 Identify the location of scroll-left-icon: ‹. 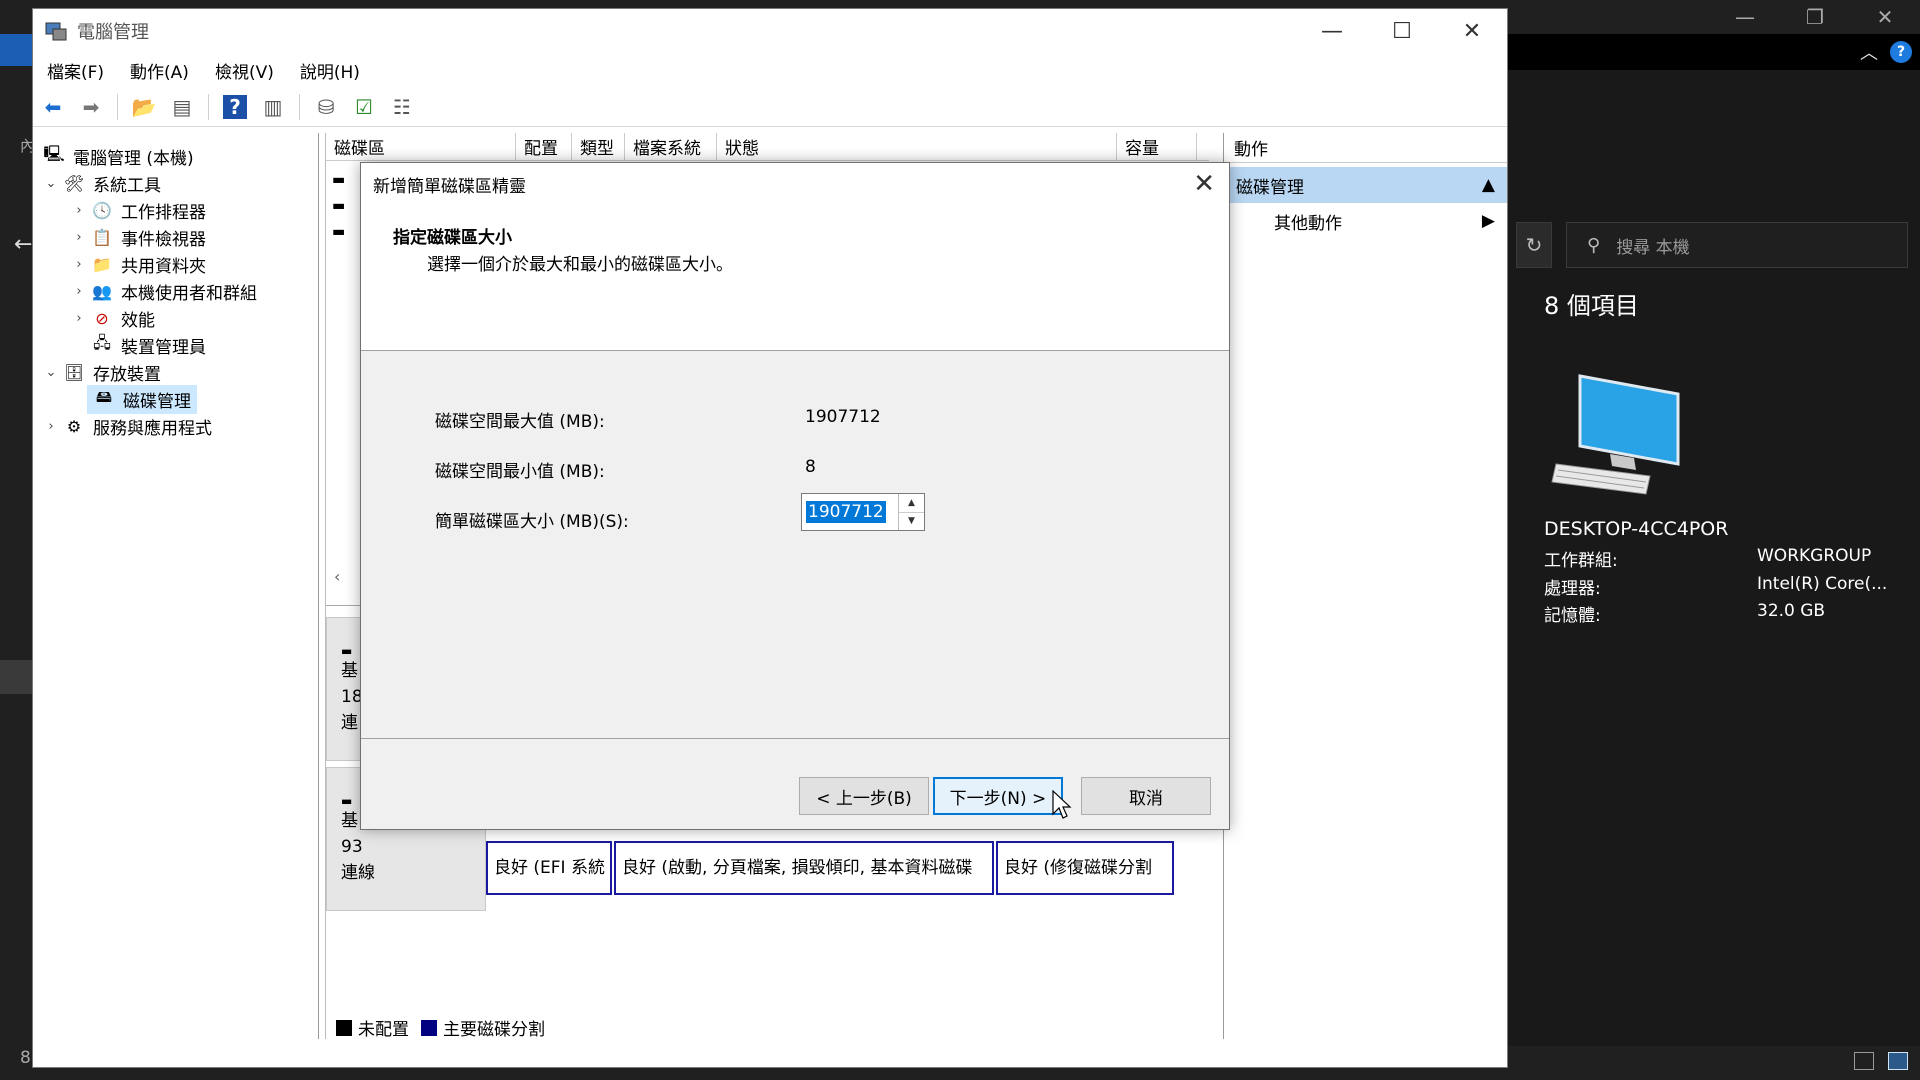
(337, 576).